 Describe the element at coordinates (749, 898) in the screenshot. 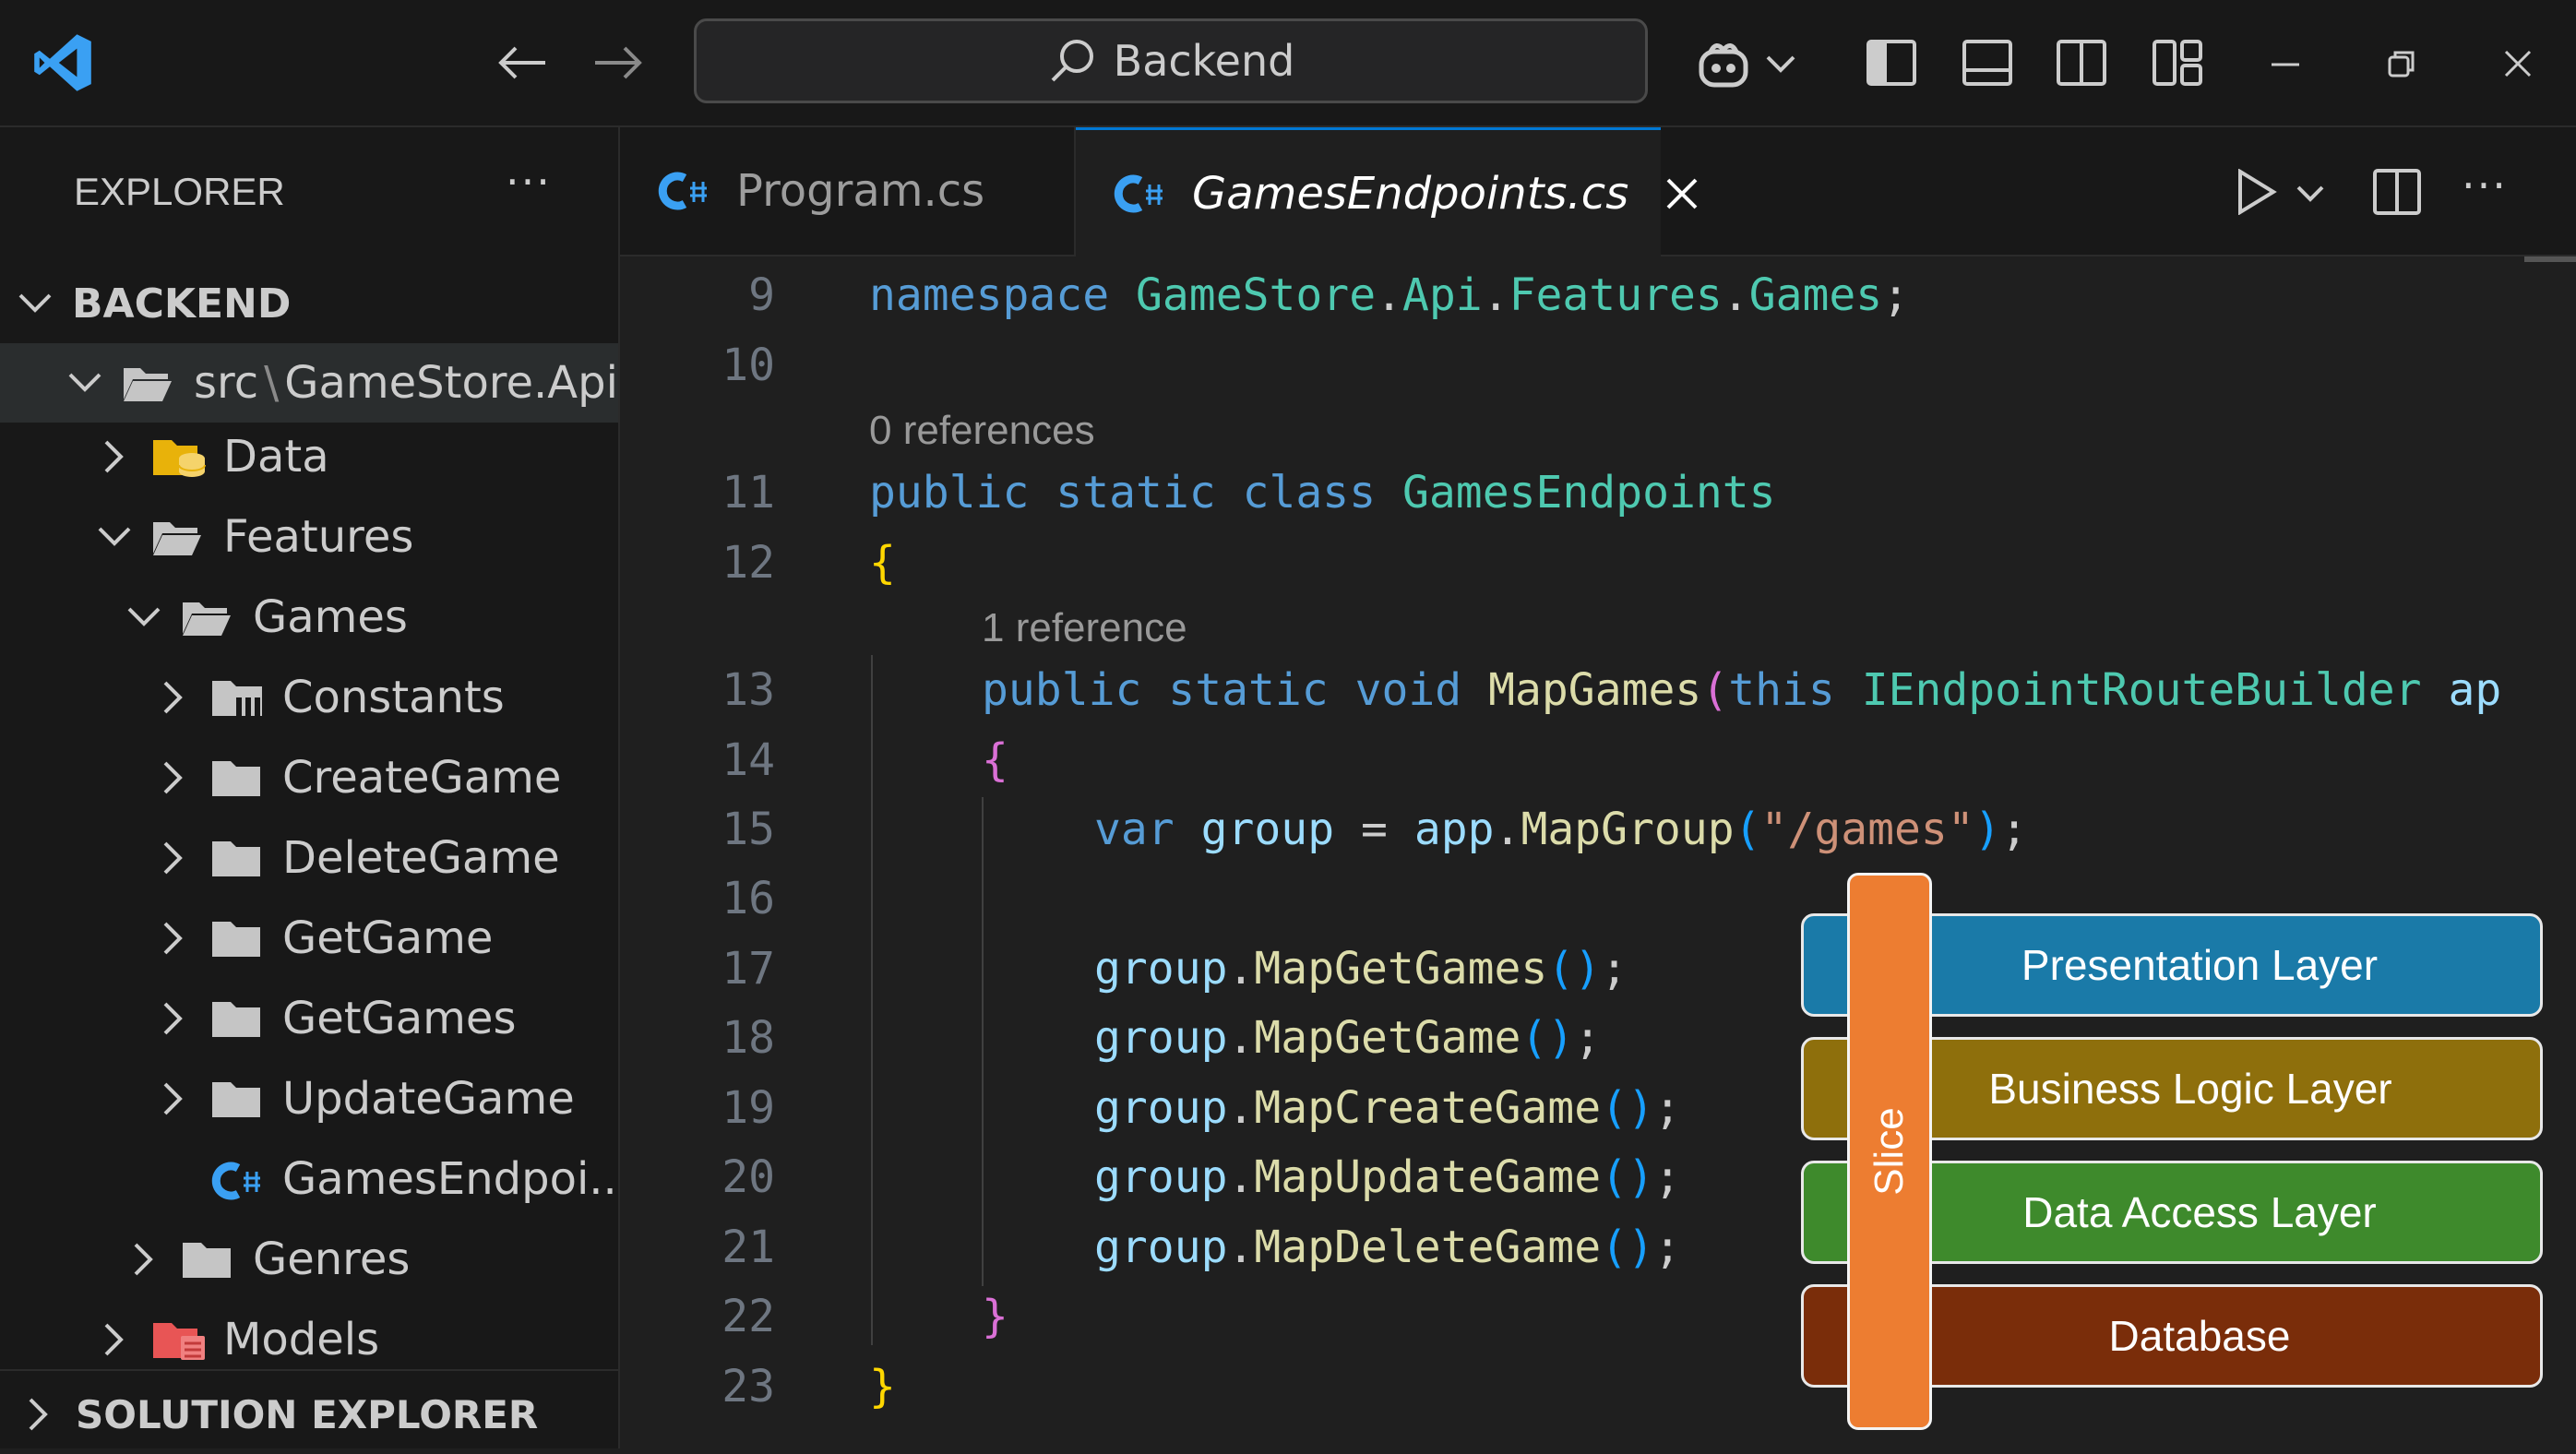

I see `line-number: 16` at that location.